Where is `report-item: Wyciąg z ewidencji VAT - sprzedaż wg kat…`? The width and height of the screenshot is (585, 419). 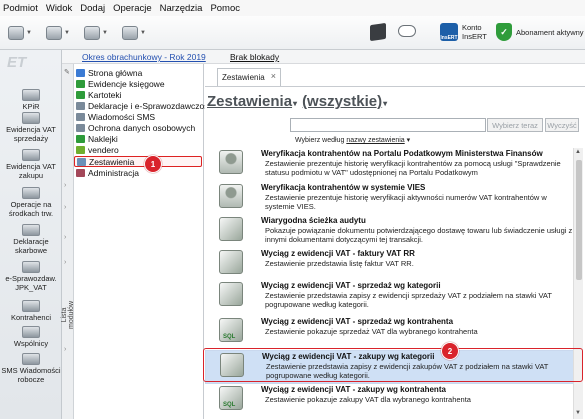
report-item: Wyciąg z ewidencji VAT - sprzedaż wg kat… is located at coordinates (394, 297).